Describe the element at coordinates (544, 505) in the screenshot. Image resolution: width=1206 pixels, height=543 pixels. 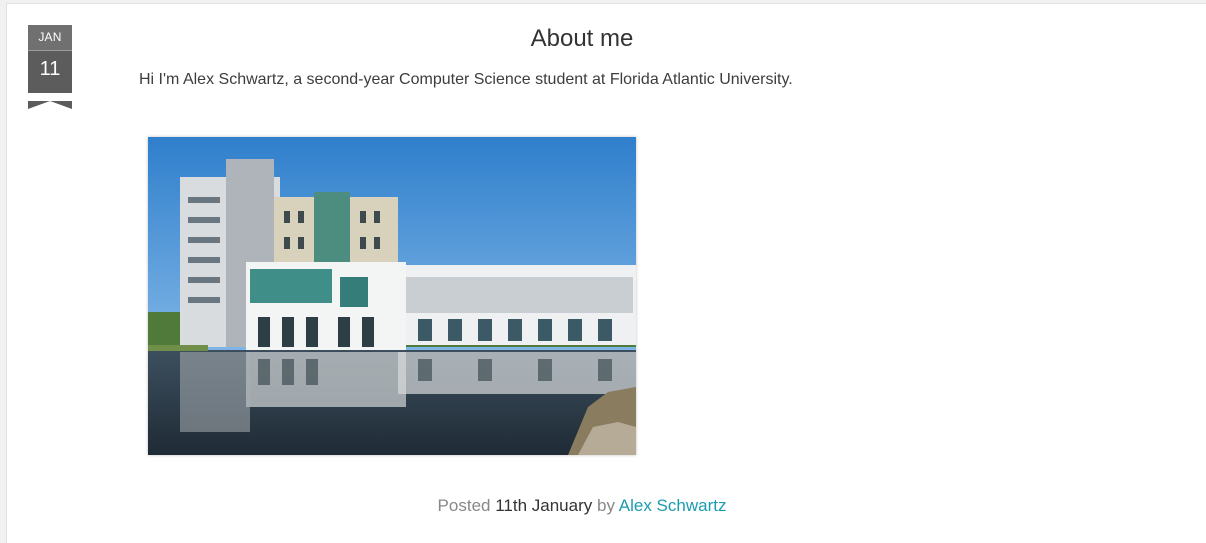
I see `post-date: 11th January` at that location.